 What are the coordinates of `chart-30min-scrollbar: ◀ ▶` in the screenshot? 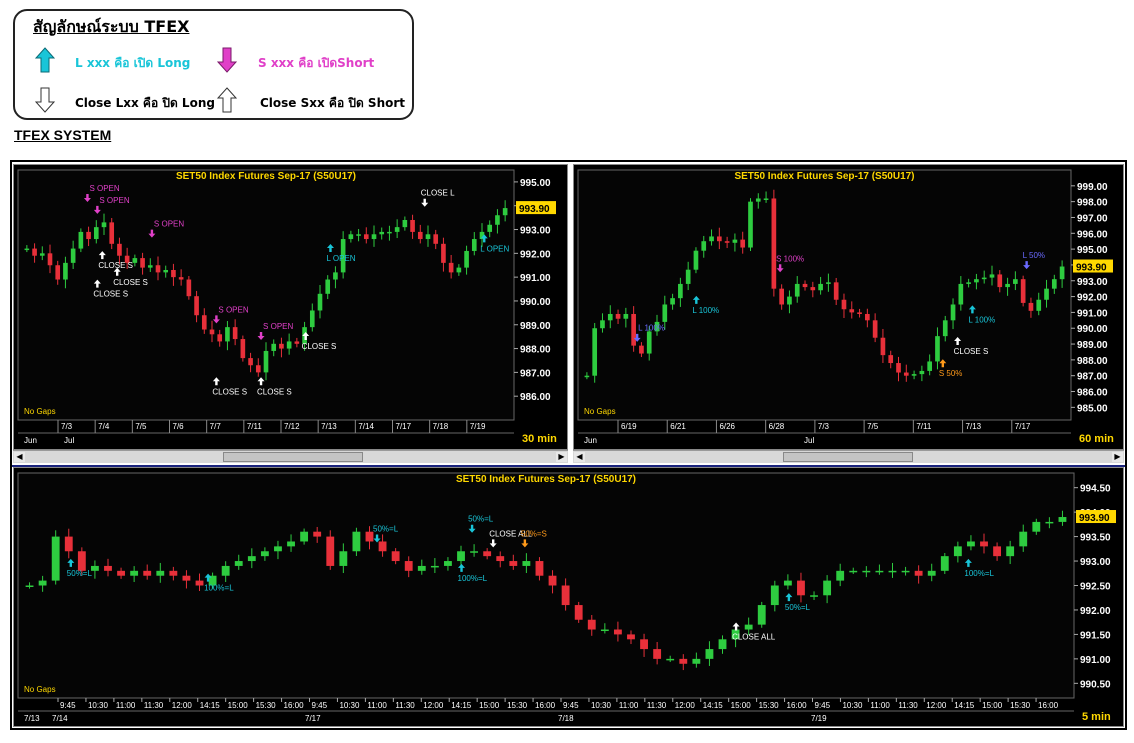 It's located at (290, 456).